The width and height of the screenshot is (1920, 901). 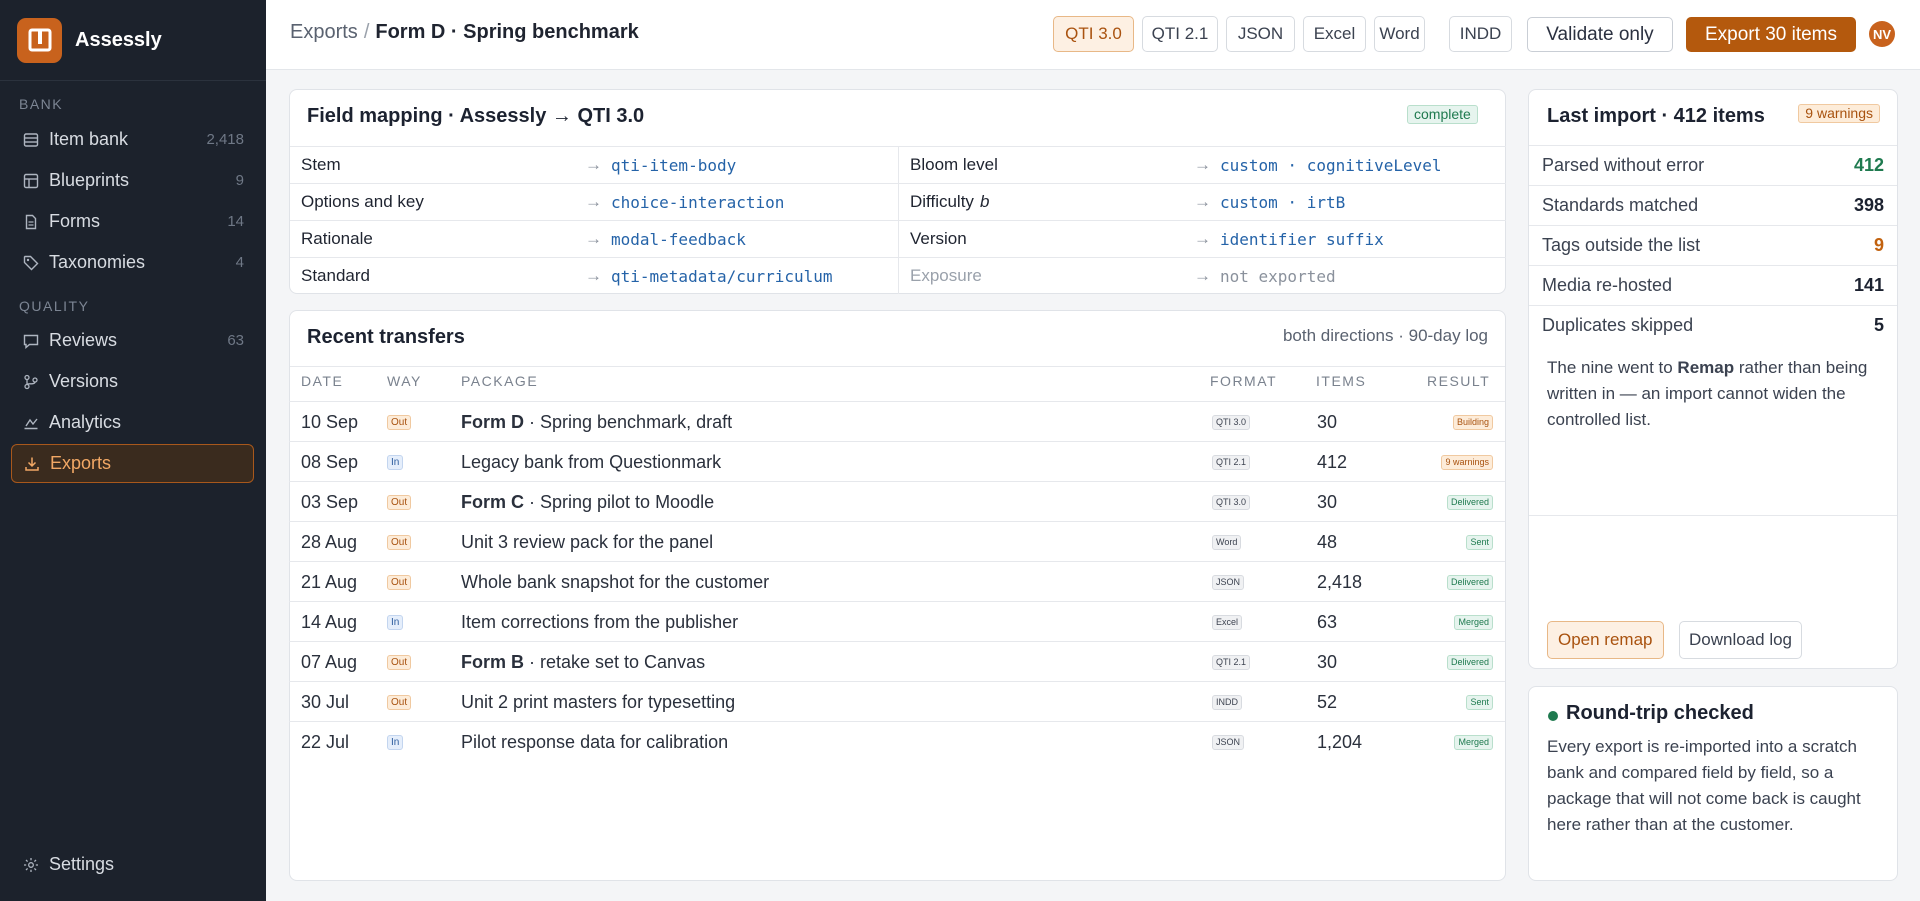 What do you see at coordinates (84, 381) in the screenshot?
I see `sidebar-item-label: Versions` at bounding box center [84, 381].